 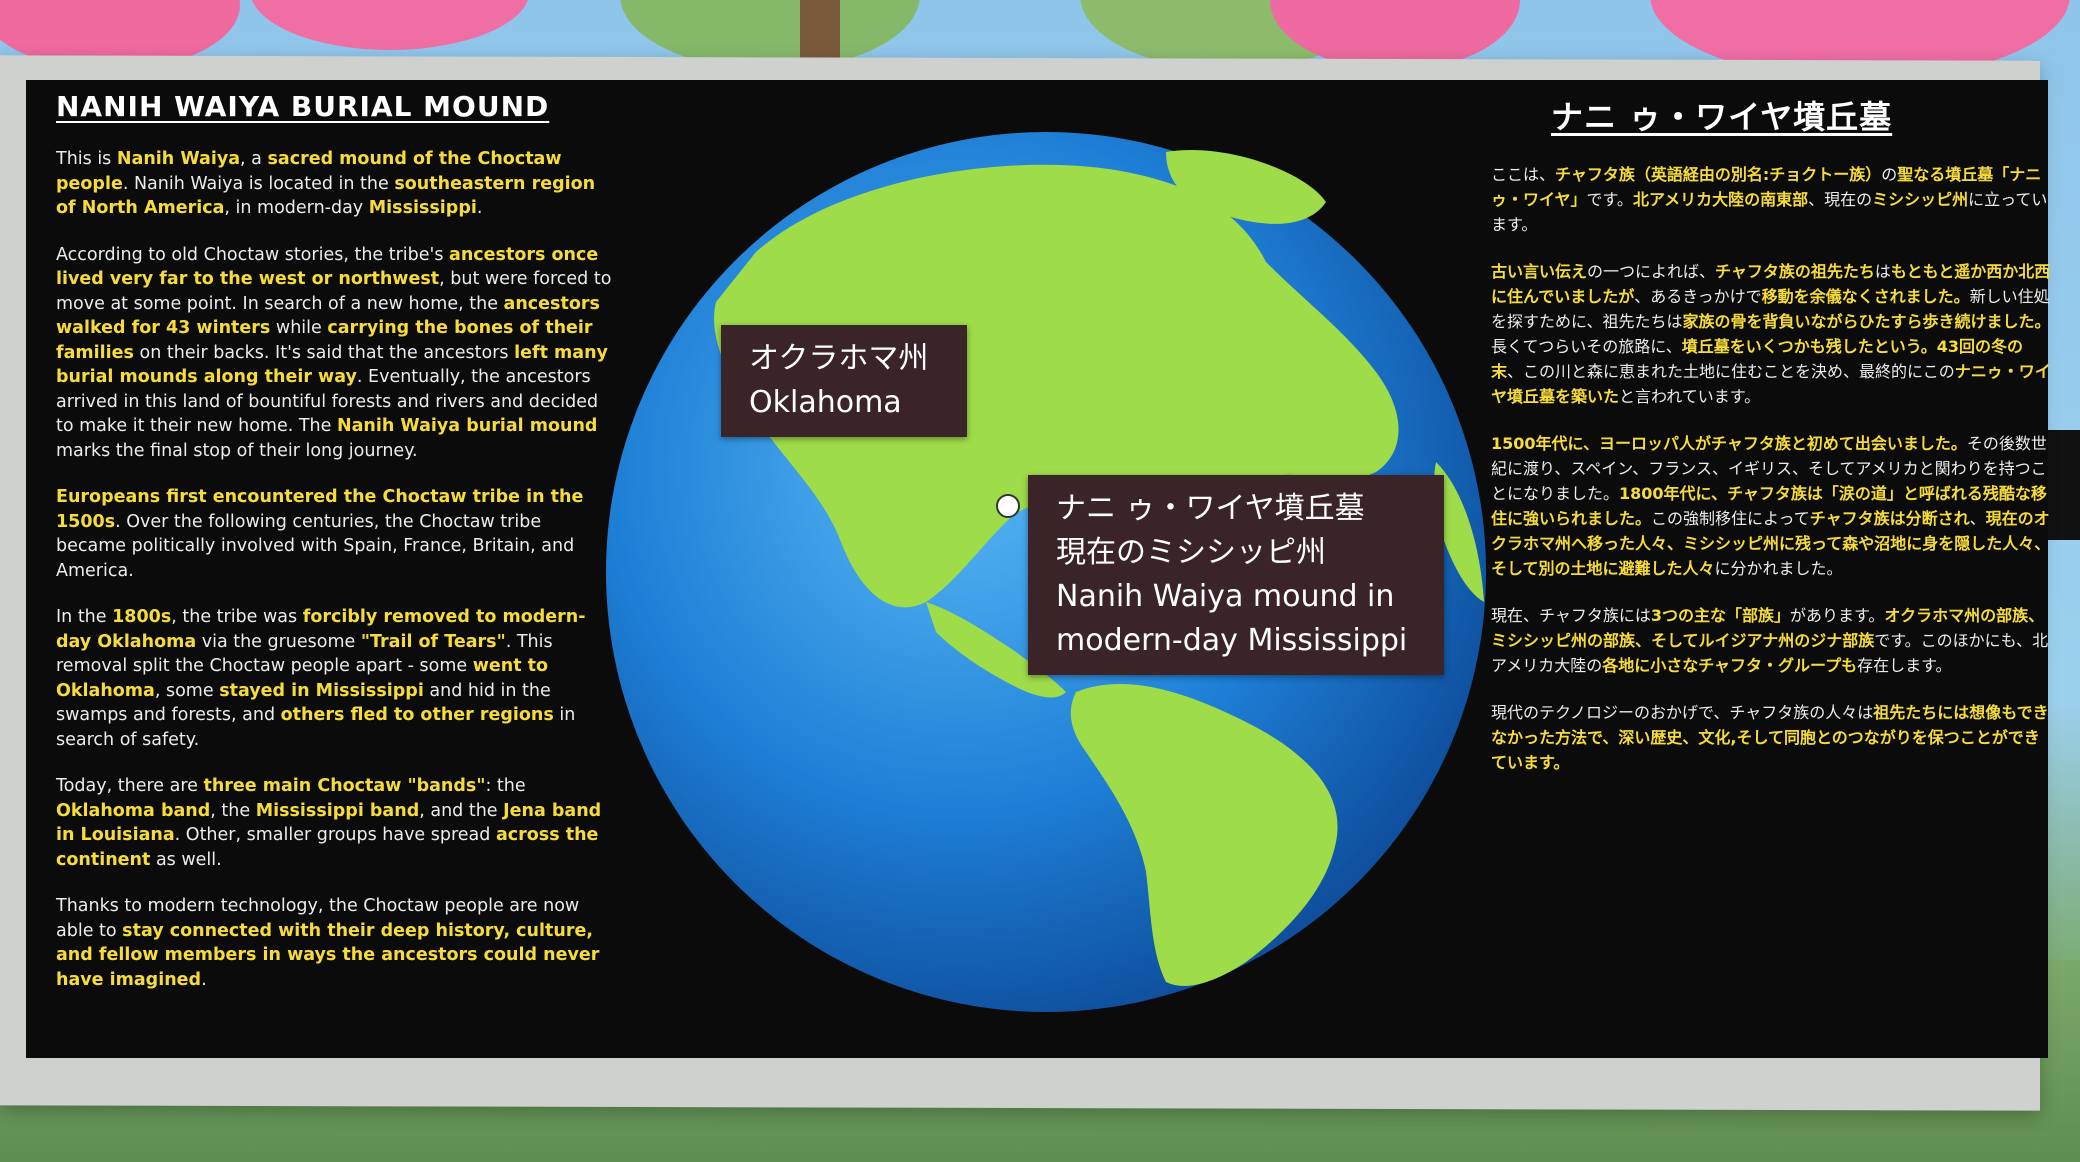 What do you see at coordinates (237, 617) in the screenshot?
I see `body-text: , the tribe was` at bounding box center [237, 617].